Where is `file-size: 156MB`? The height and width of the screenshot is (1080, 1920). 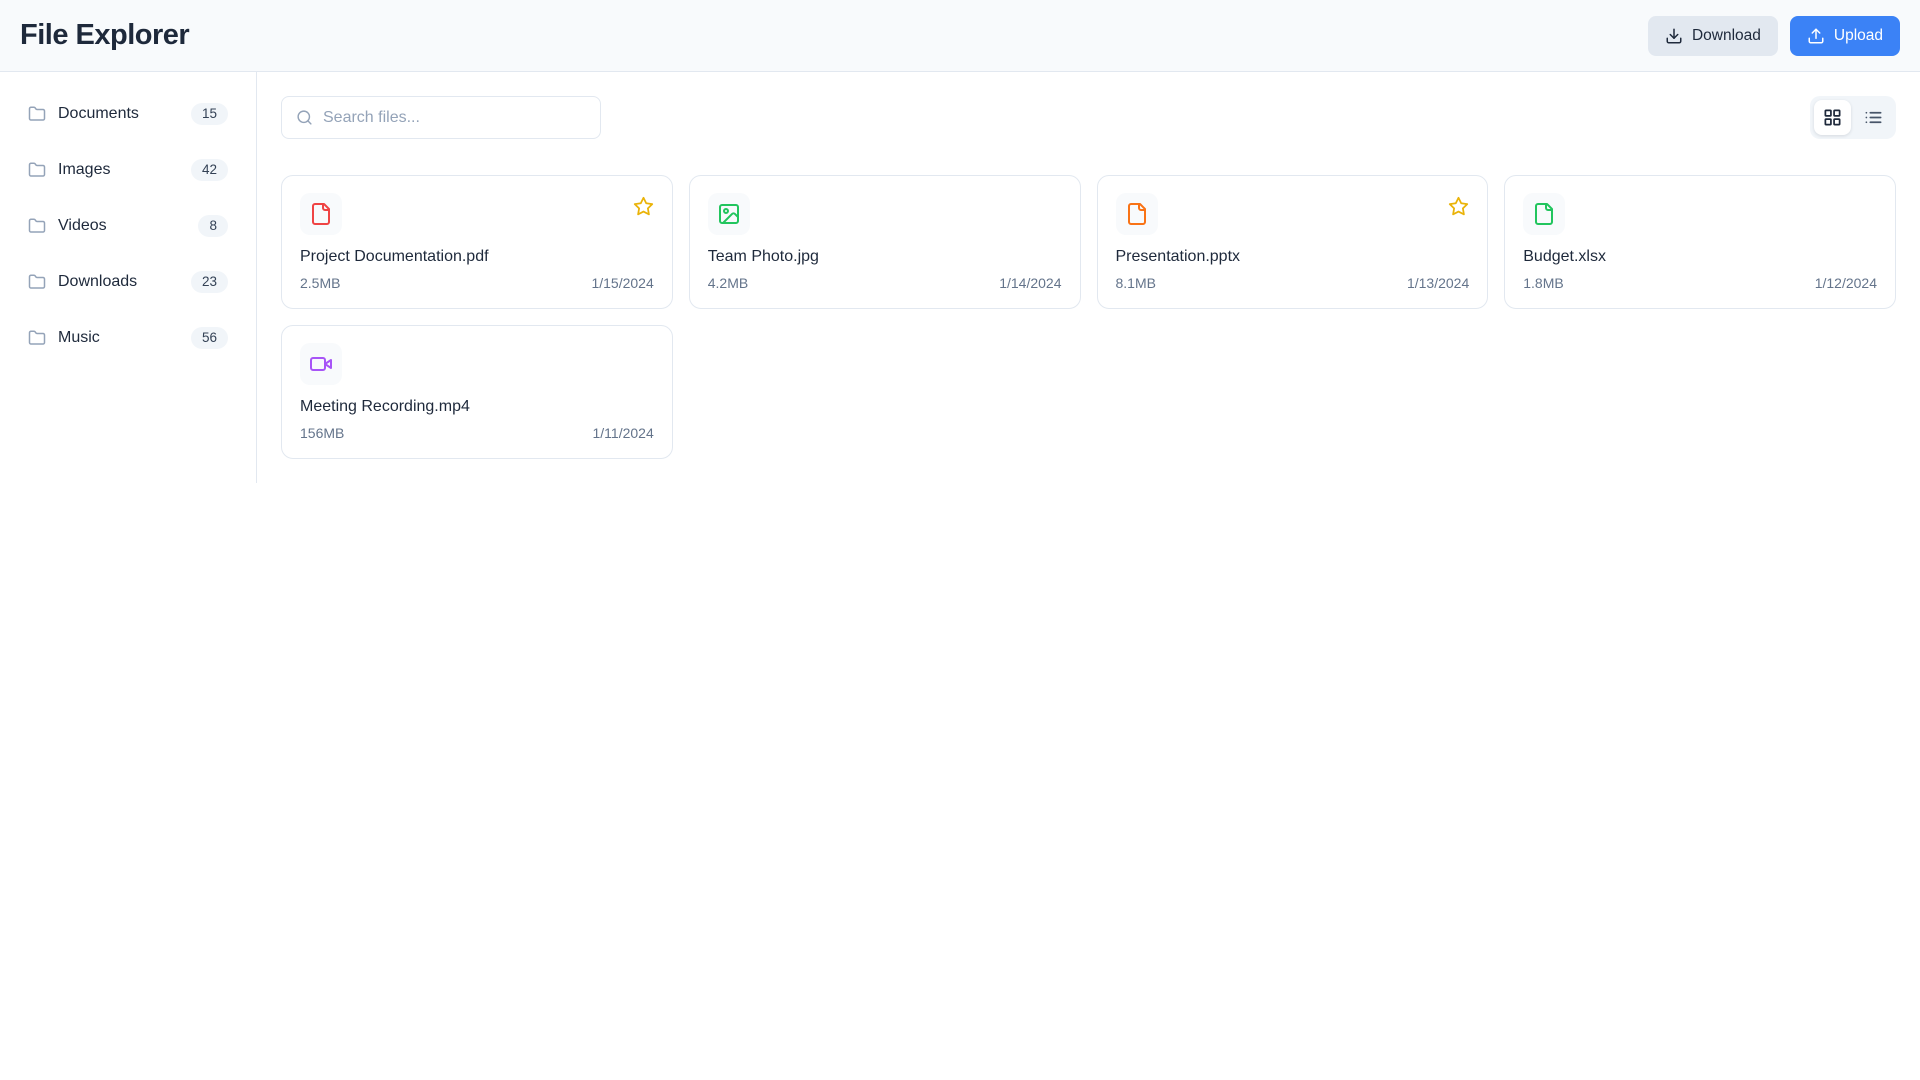 file-size: 156MB is located at coordinates (322, 433).